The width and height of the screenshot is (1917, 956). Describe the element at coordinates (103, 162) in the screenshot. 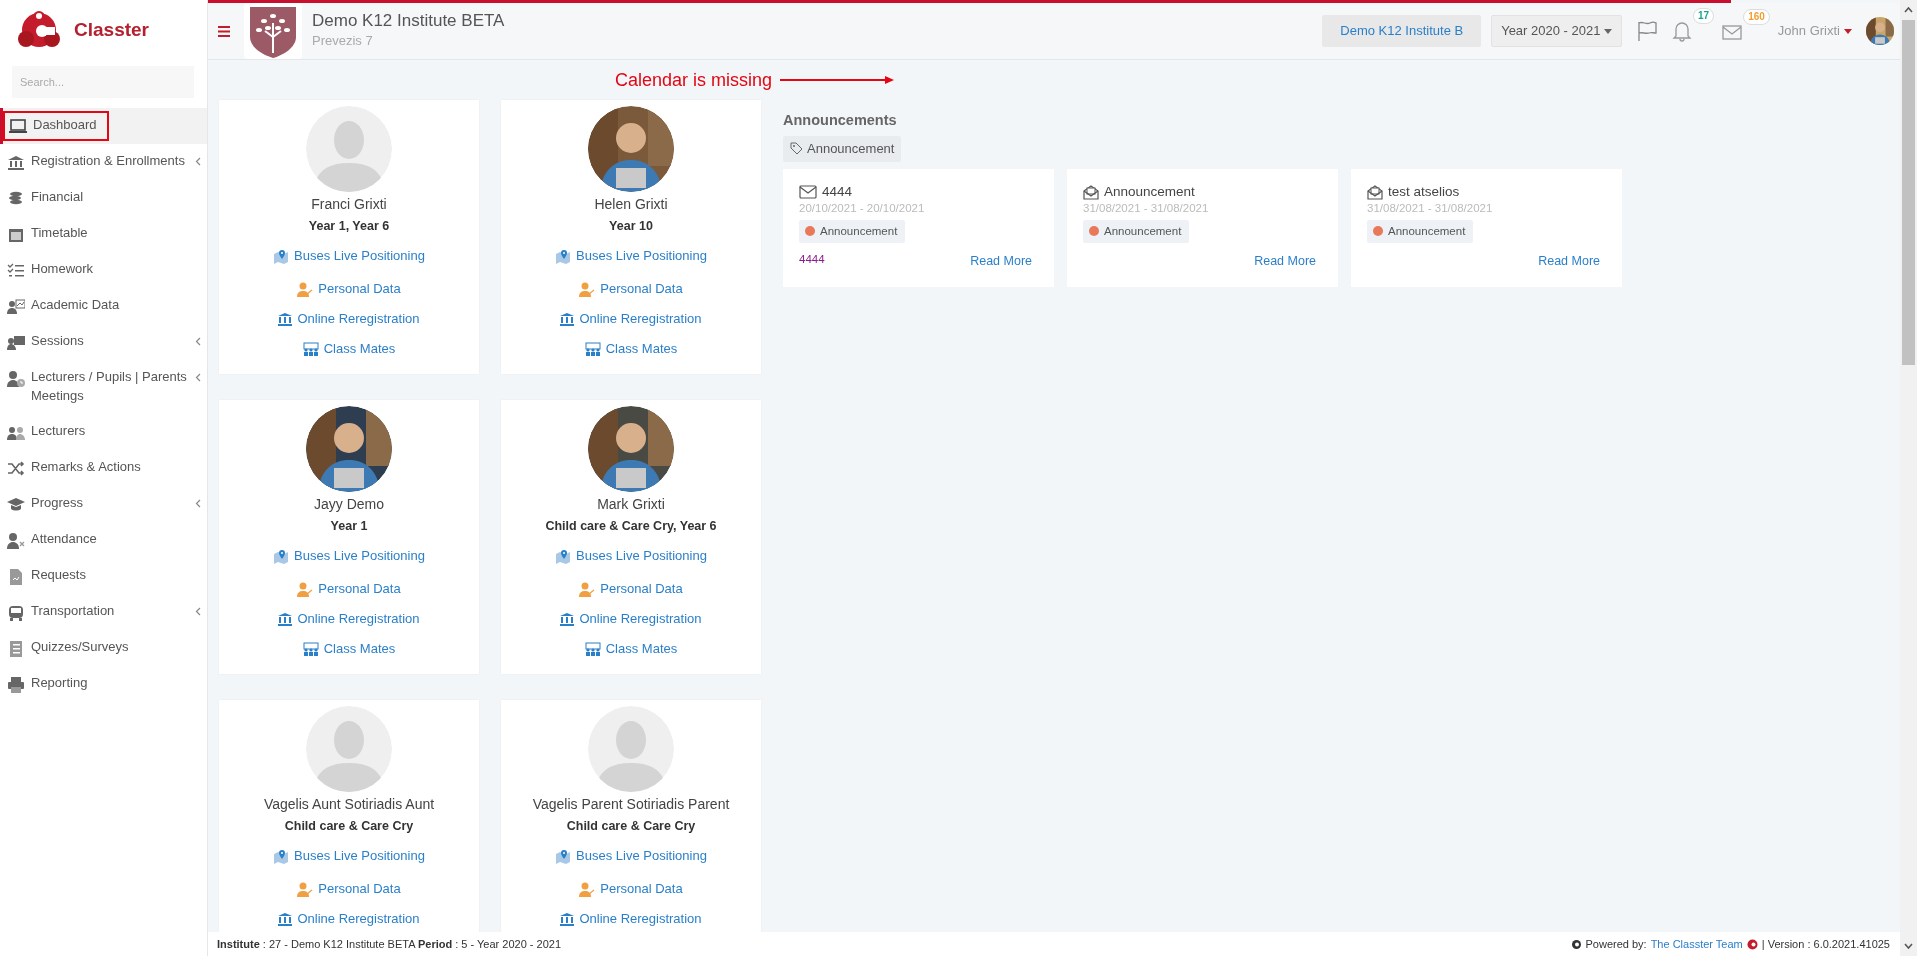

I see `sidebar-item: Registration & Enrollments` at that location.